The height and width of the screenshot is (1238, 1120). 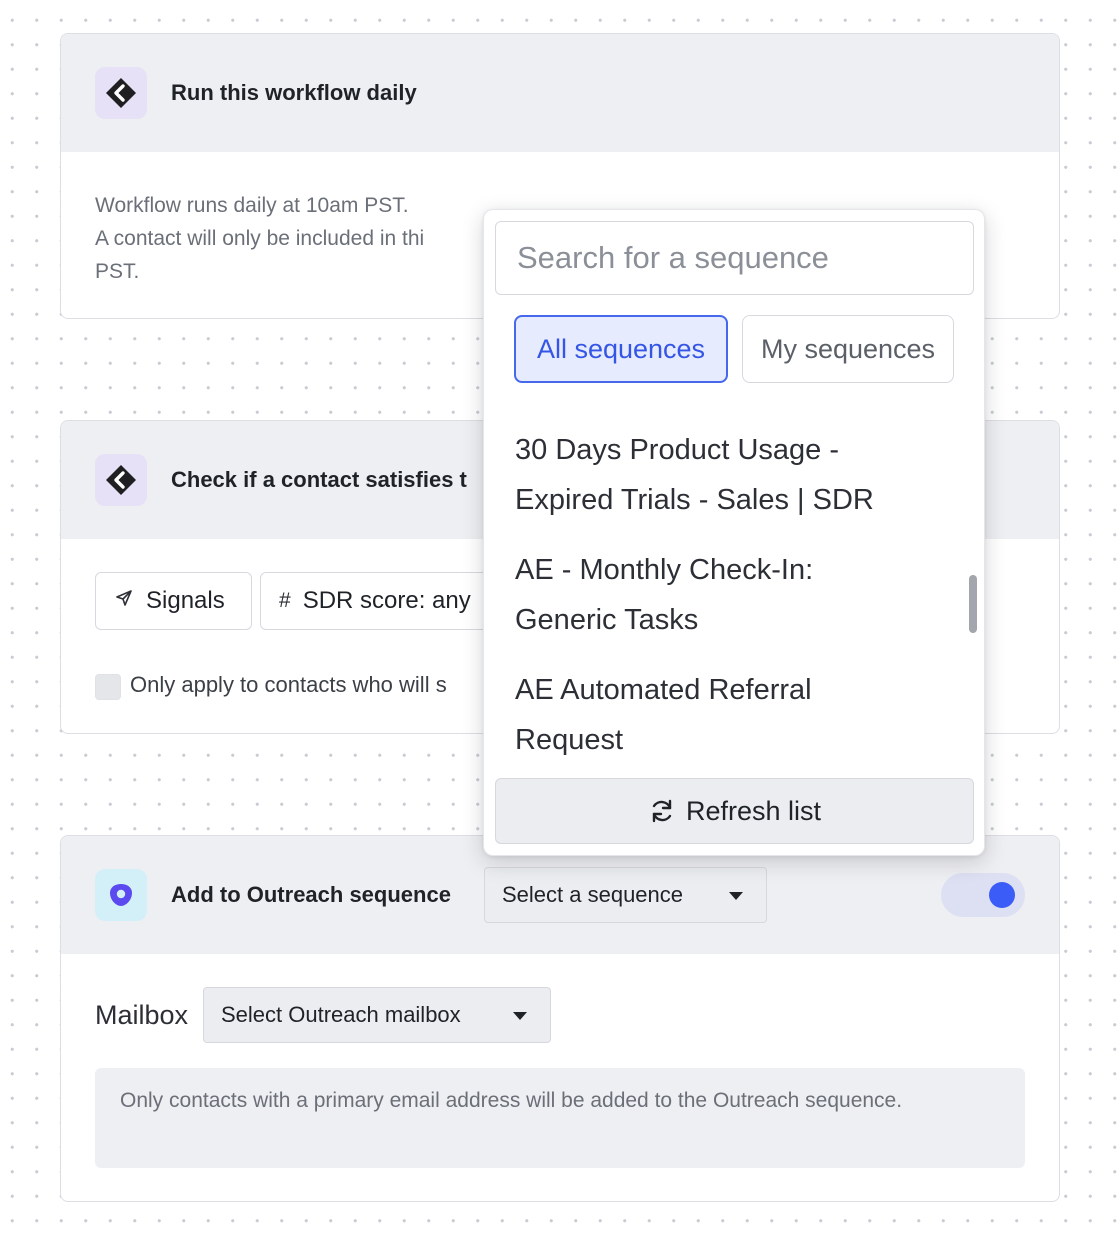 What do you see at coordinates (593, 894) in the screenshot?
I see `sequence-select-label: Select a sequence` at bounding box center [593, 894].